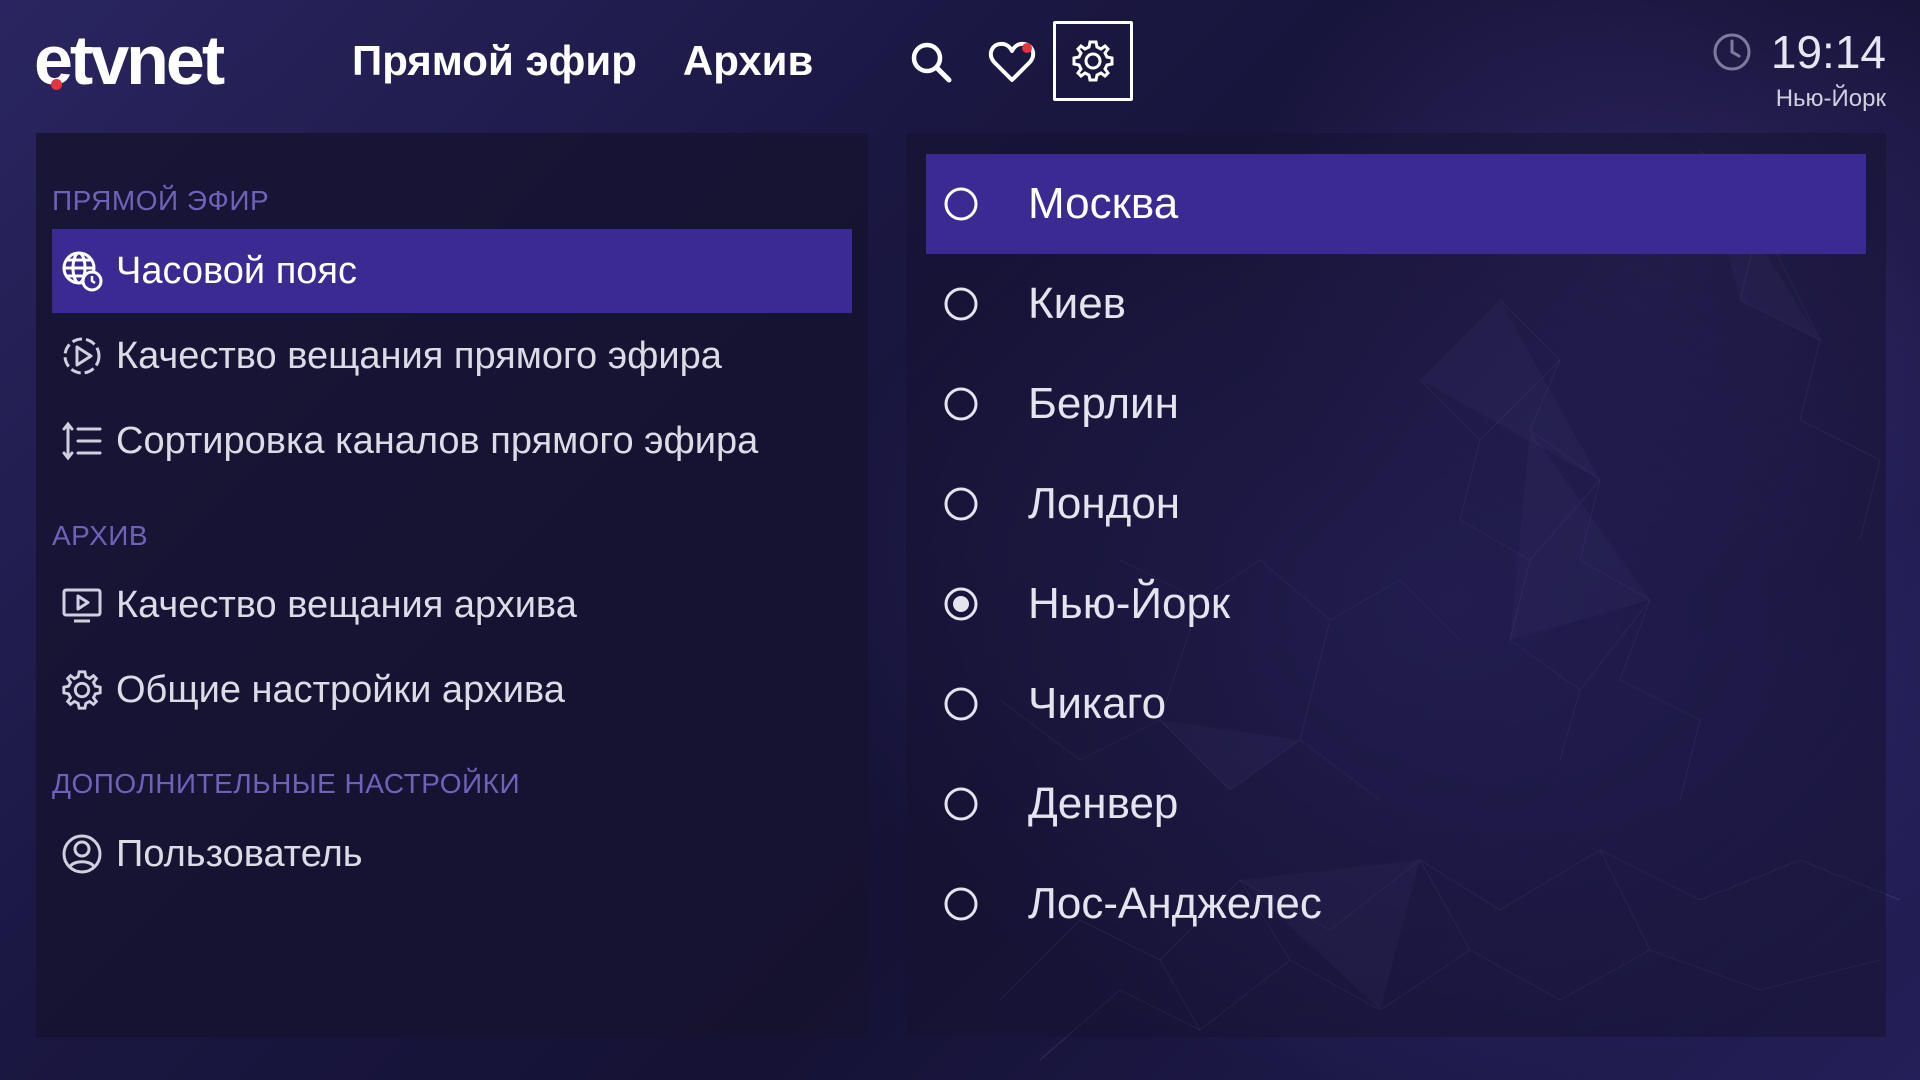 This screenshot has width=1920, height=1080. I want to click on timezone-label: Москва, so click(1103, 203).